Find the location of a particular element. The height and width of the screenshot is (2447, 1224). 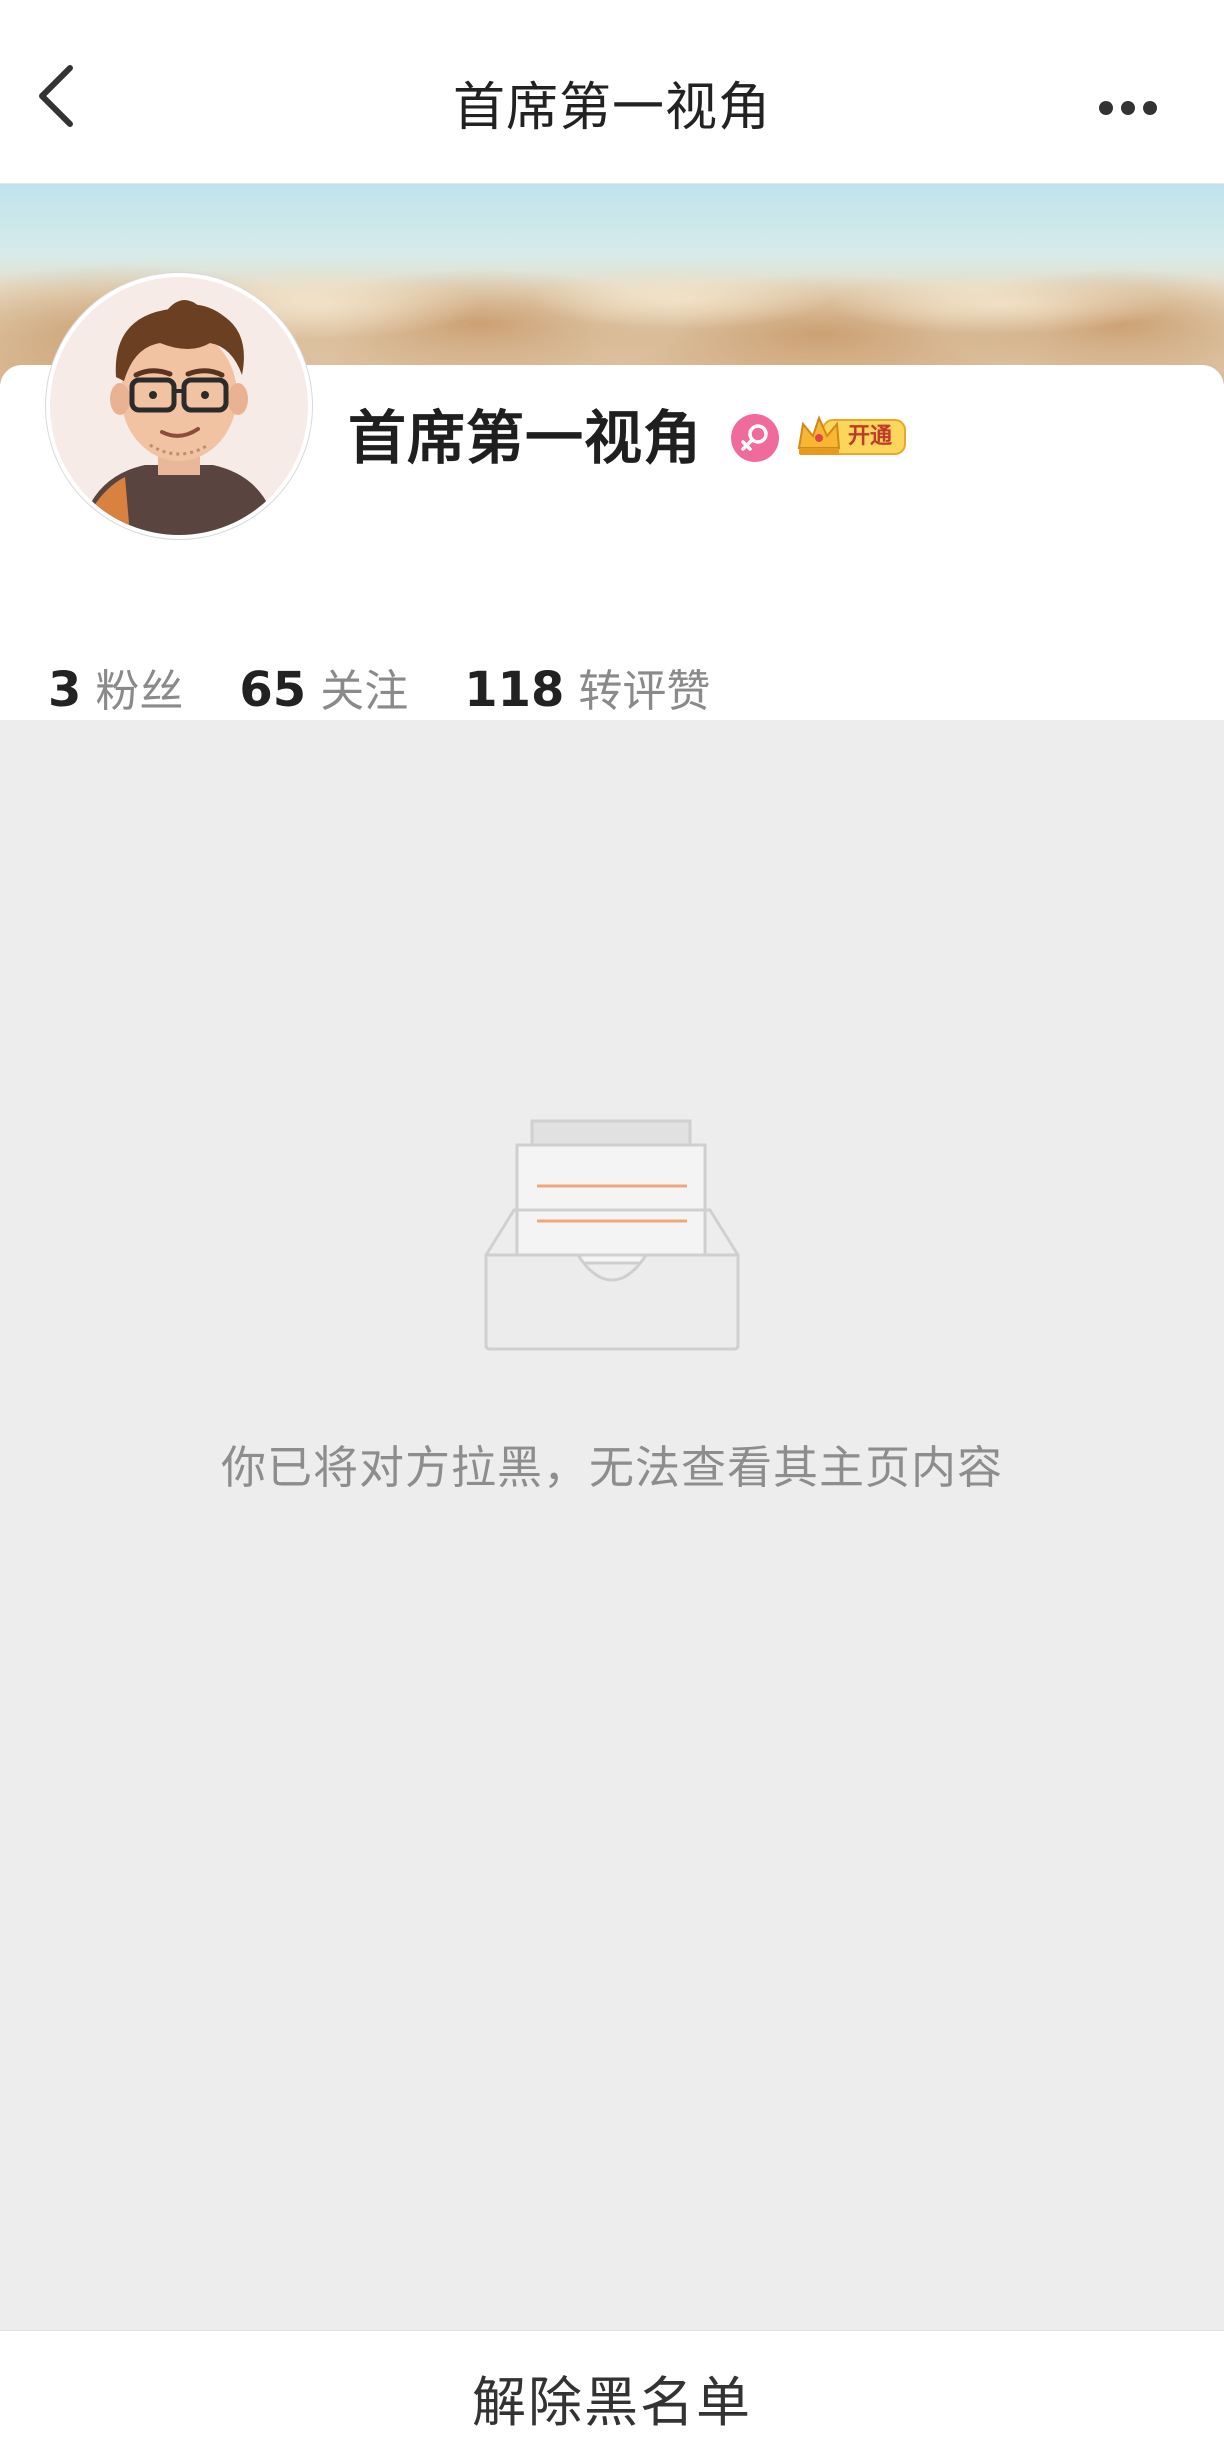

stat-interactions: 118 转评赞 is located at coordinates (587, 687).